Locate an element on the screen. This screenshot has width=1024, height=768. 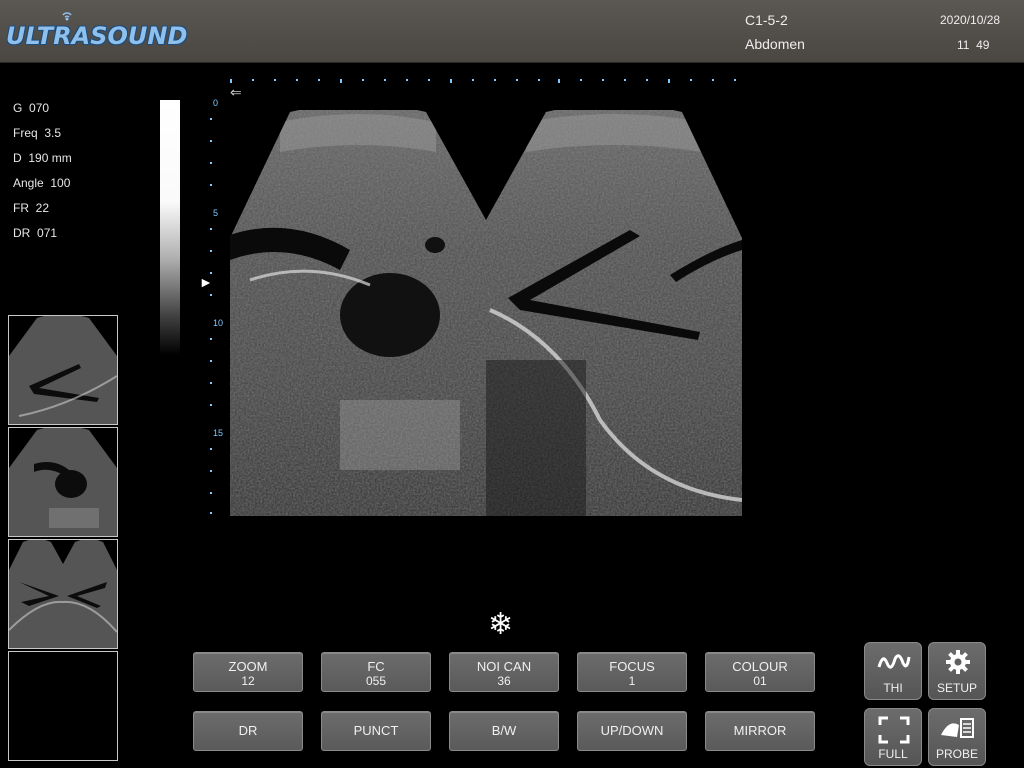
param-dynamic-range: DR 071 is located at coordinates (35, 233).